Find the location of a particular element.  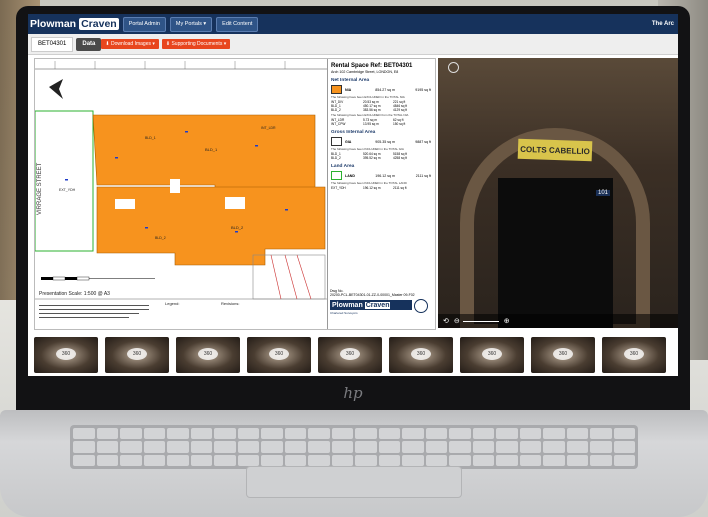

thumbnail-strip: 360 360 360 360 360 360 360 360 360 is located at coordinates (353, 355).